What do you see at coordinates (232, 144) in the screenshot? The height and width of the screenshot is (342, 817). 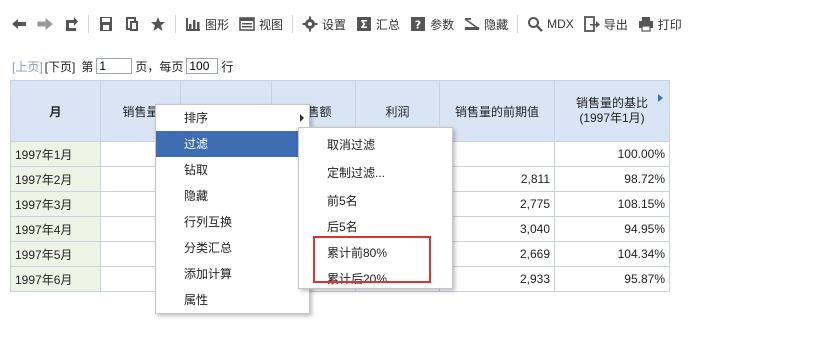 I see `menu-item-filter: 过滤` at bounding box center [232, 144].